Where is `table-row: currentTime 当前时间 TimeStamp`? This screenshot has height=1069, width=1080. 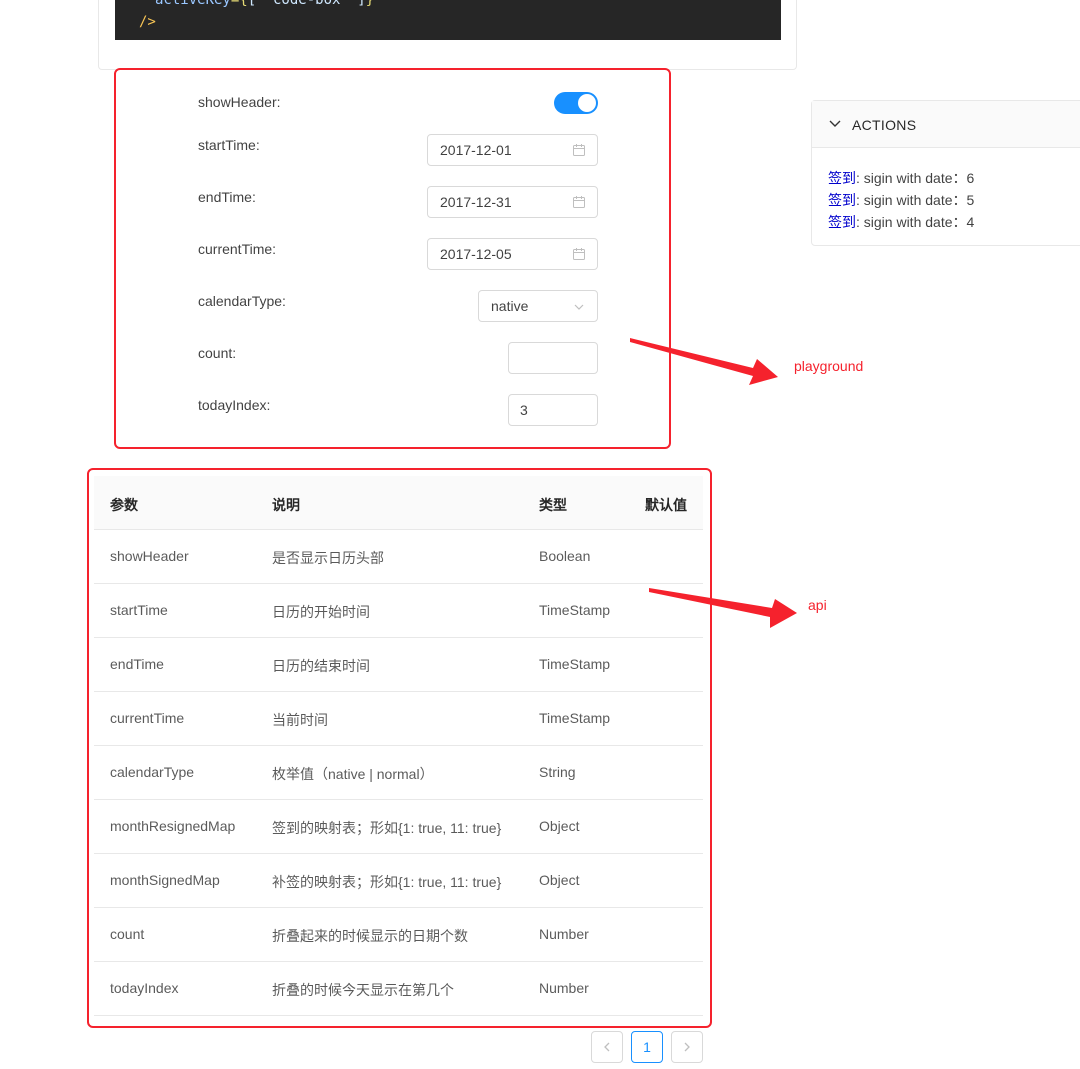 table-row: currentTime 当前时间 TimeStamp is located at coordinates (398, 719).